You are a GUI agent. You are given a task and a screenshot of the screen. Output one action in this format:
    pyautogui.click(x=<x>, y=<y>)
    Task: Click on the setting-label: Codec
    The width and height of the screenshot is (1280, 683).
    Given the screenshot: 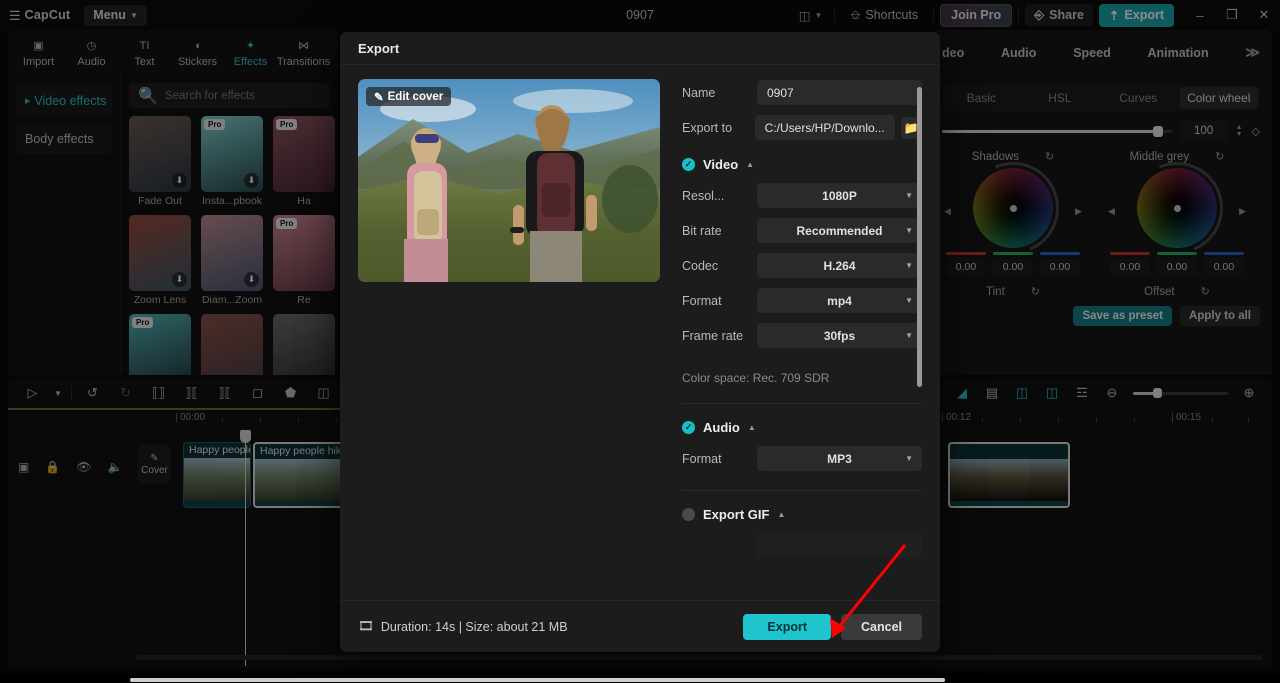 What is the action you would take?
    pyautogui.click(x=700, y=265)
    